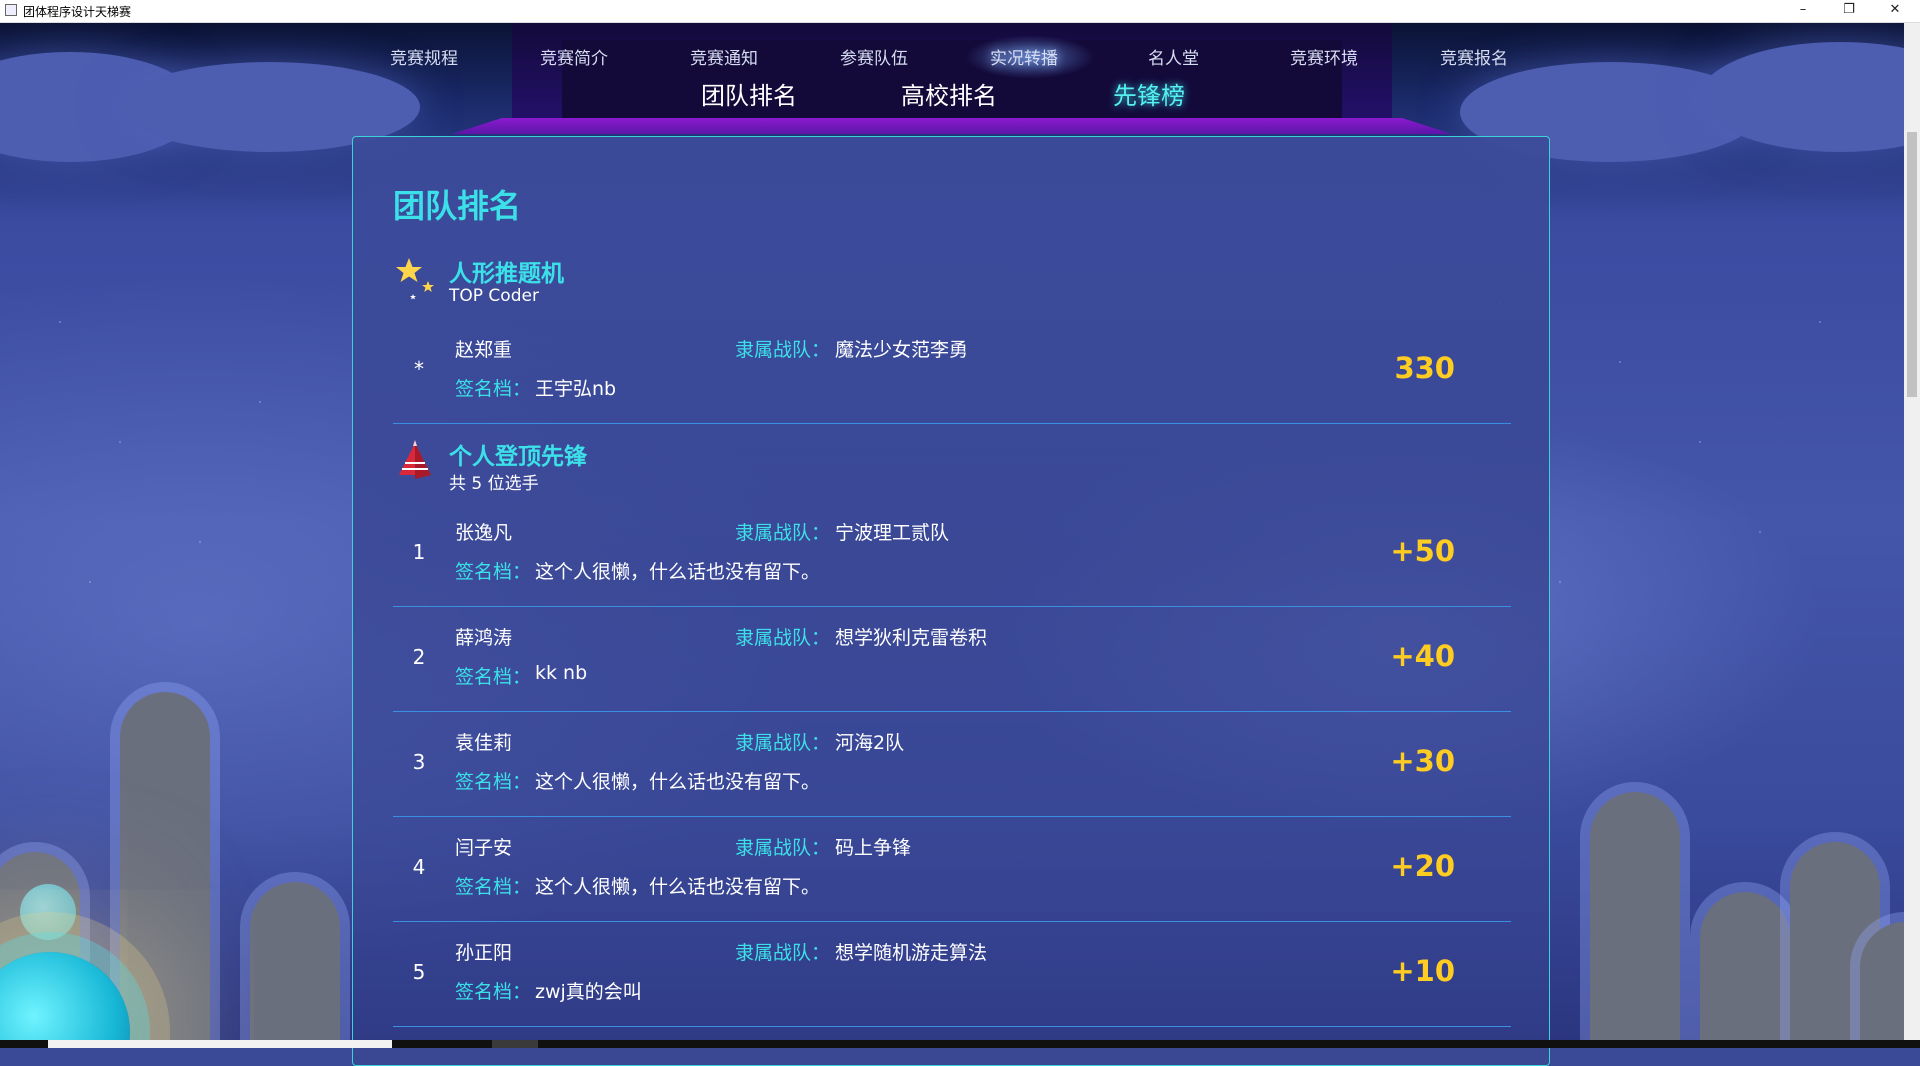 This screenshot has height=1066, width=1920. I want to click on nav-environment: 竞赛环境, so click(1324, 56).